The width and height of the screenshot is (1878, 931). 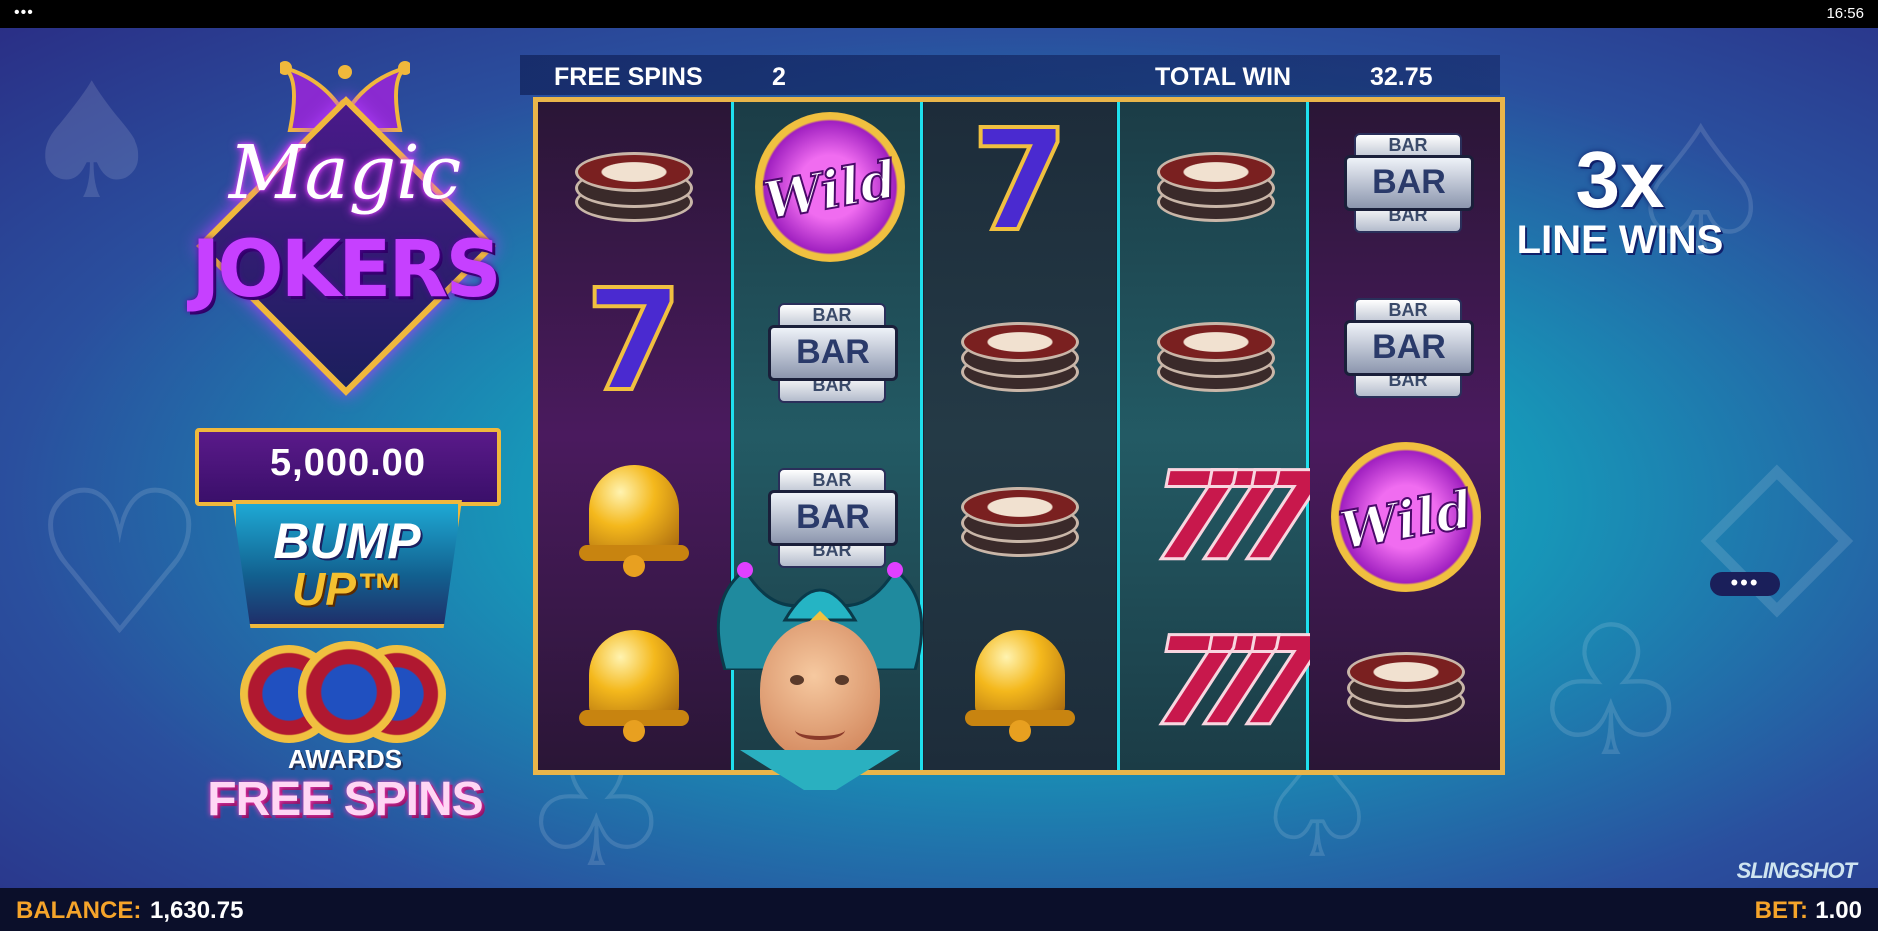 I want to click on joker-face, so click(x=820, y=690).